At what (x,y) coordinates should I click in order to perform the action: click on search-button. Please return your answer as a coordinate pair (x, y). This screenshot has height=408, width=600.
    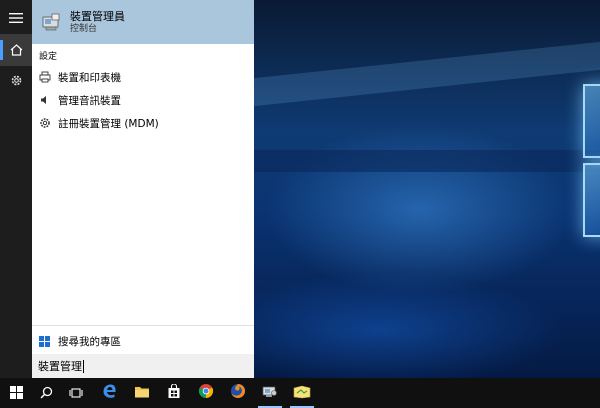
    Looking at the image, I should click on (46, 393).